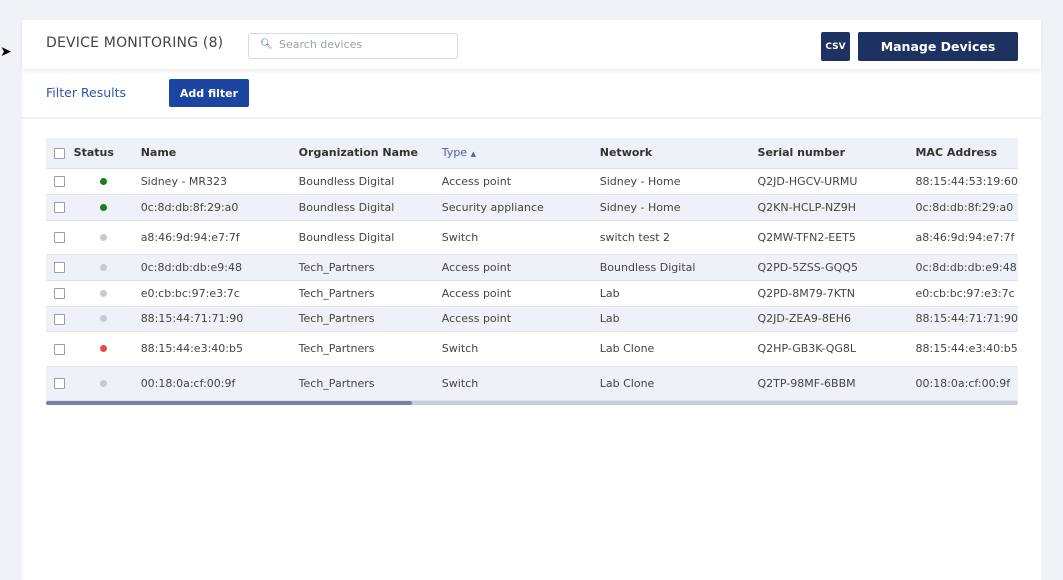 The width and height of the screenshot is (1063, 580). What do you see at coordinates (229, 403) in the screenshot?
I see `scrollbar-thumb` at bounding box center [229, 403].